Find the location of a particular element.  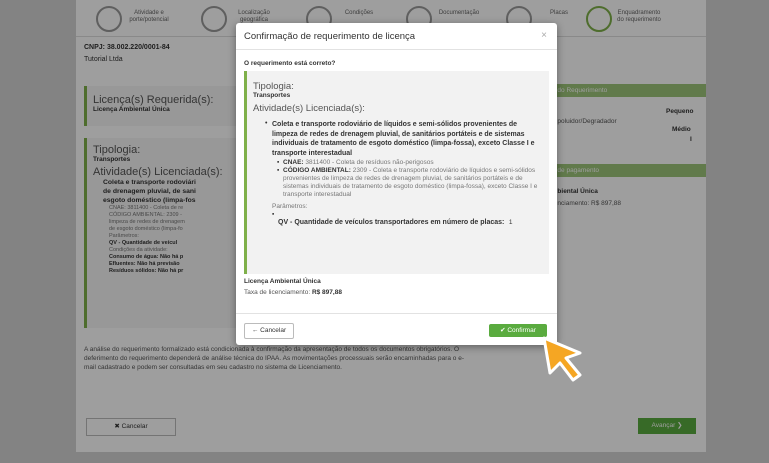

parametros-label: Parâmetros: is located at coordinates (290, 206).